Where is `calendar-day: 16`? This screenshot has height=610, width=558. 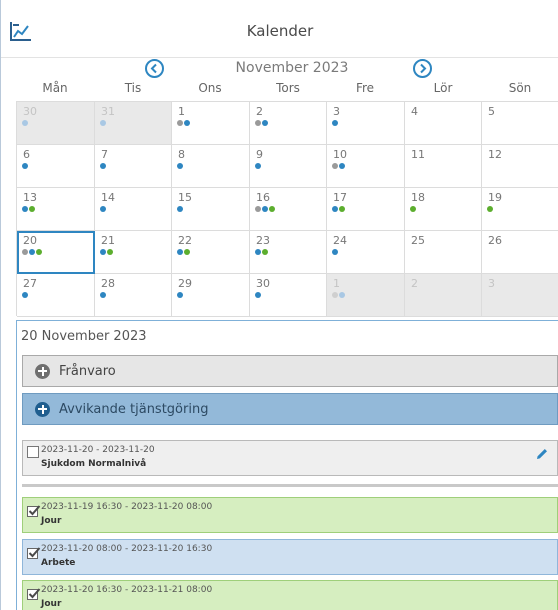 calendar-day: 16 is located at coordinates (288, 209).